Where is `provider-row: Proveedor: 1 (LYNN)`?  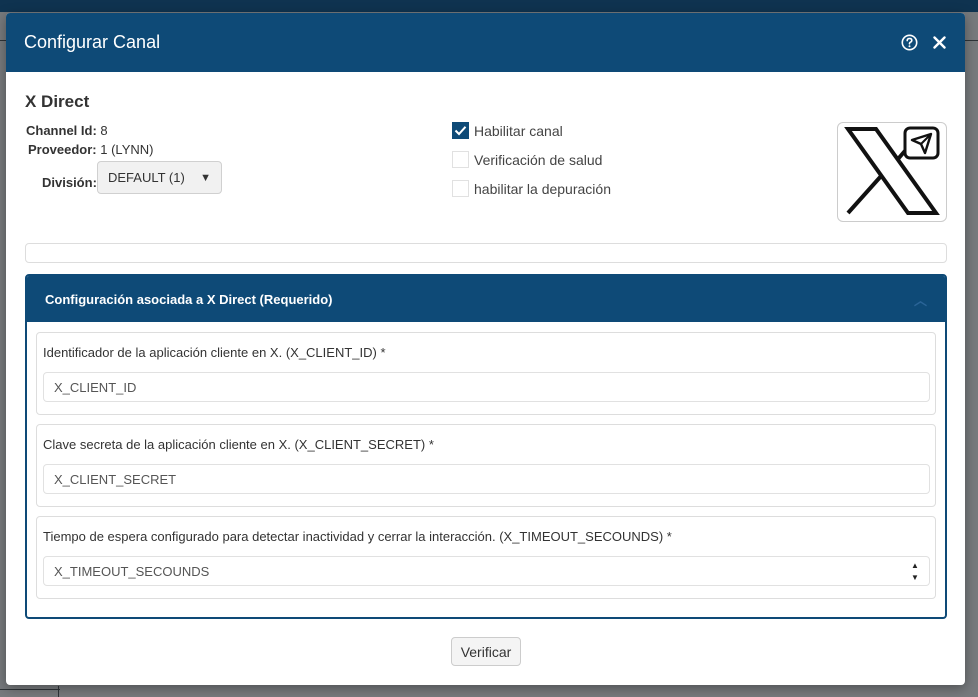
provider-row: Proveedor: 1 (LYNN) is located at coordinates (90, 149).